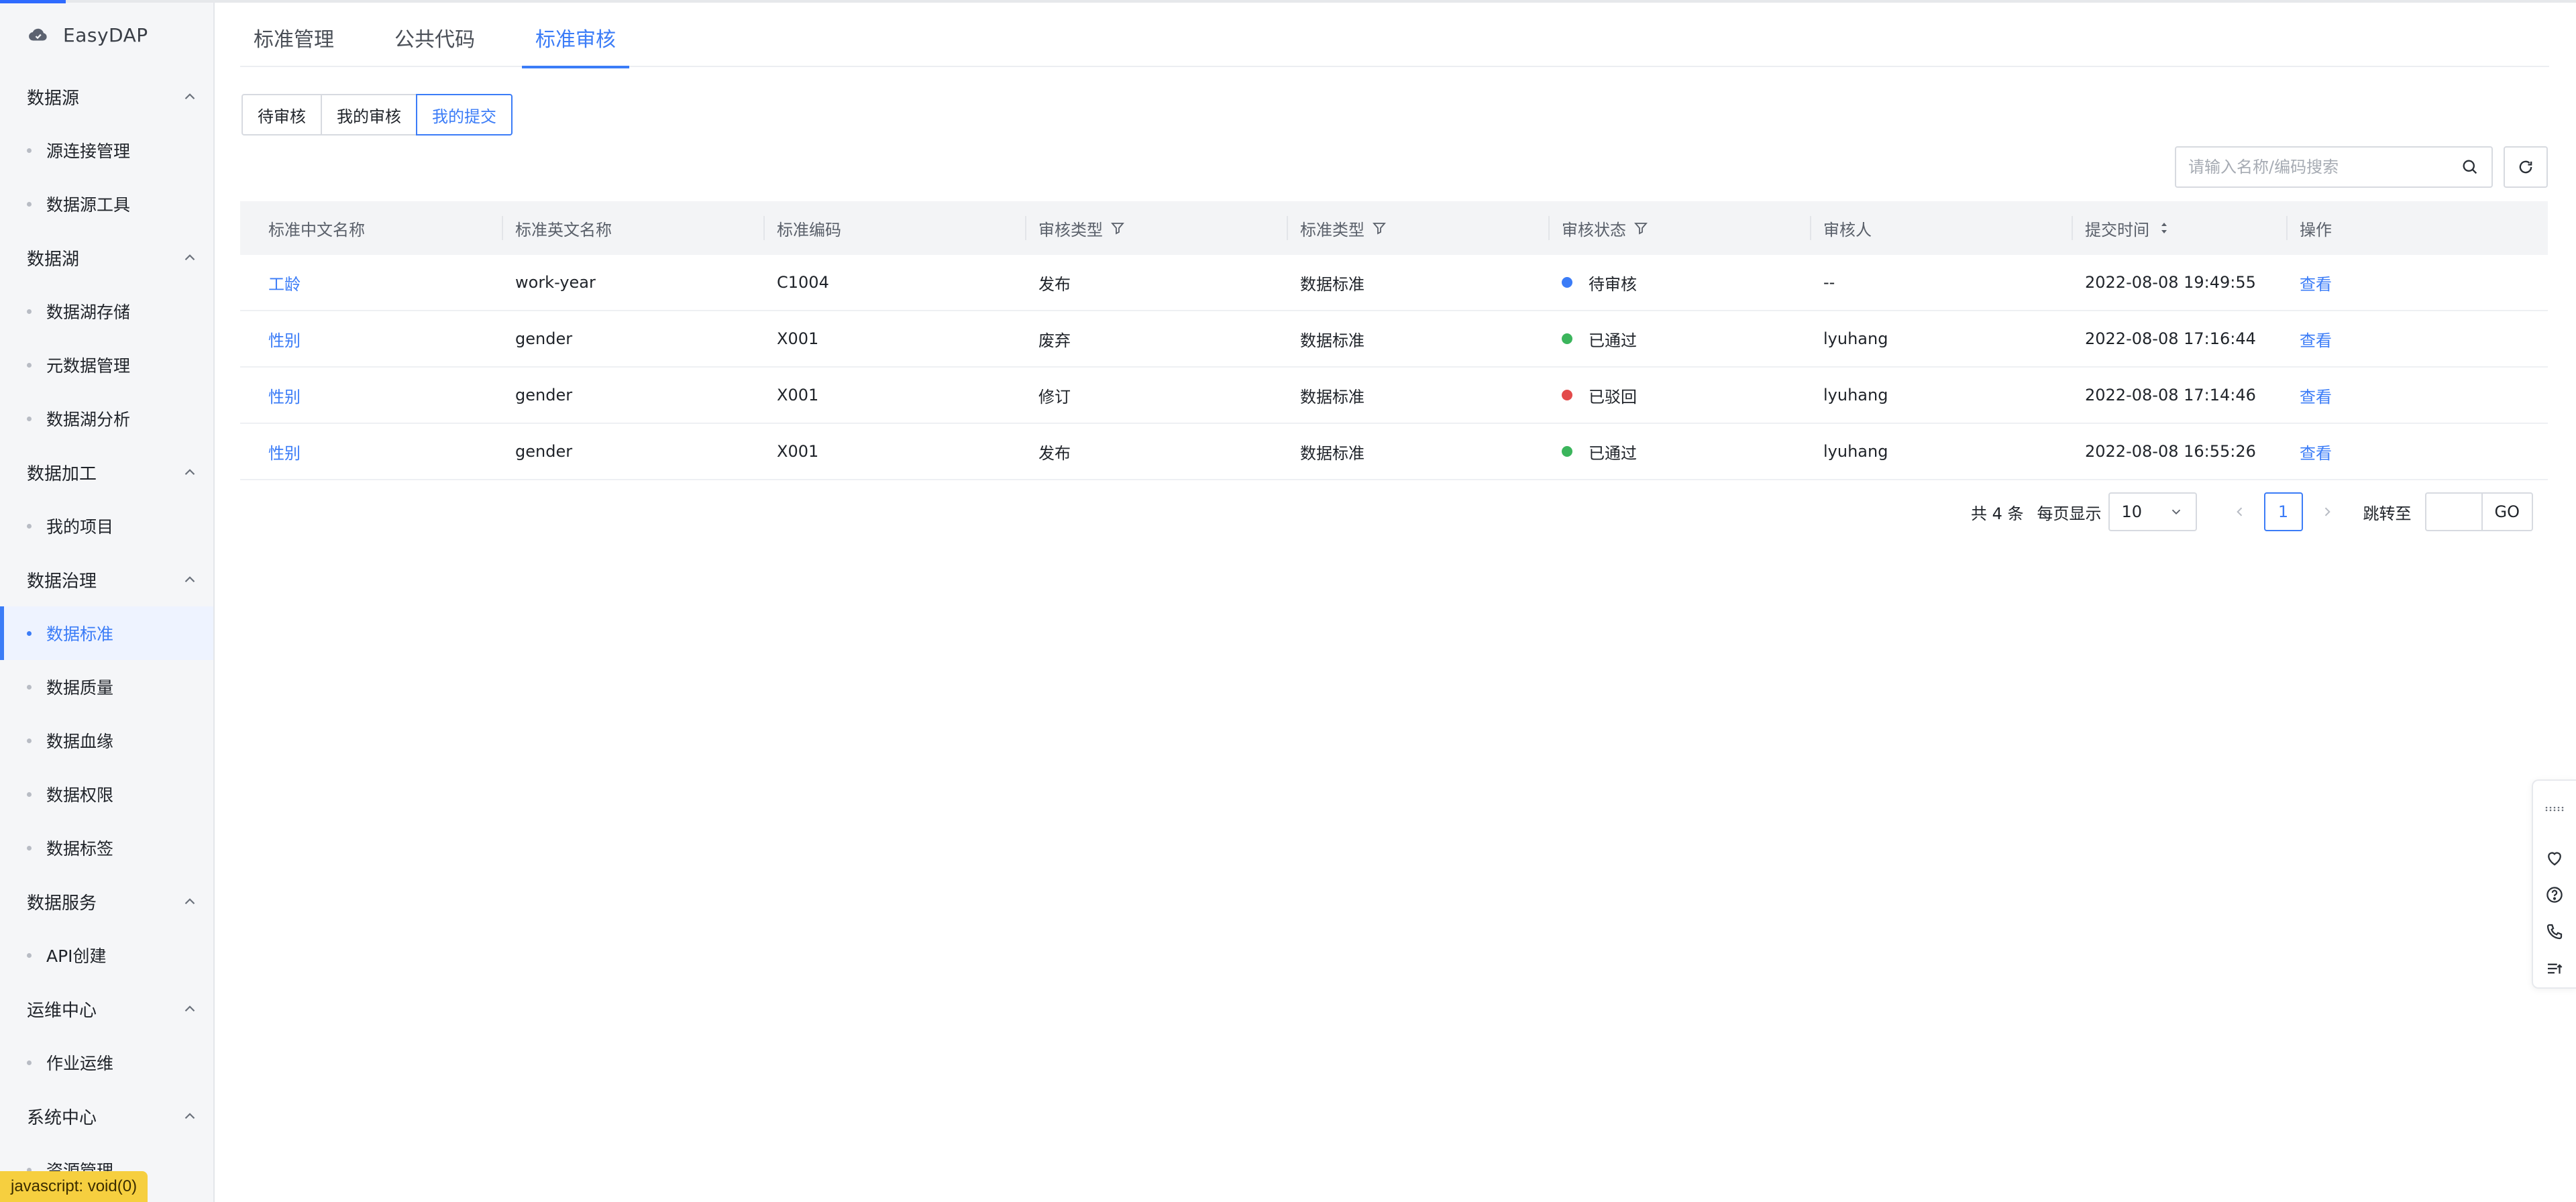 This screenshot has width=2576, height=1202. Describe the element at coordinates (106, 579) in the screenshot. I see `sidebar-group-3: 数据治理` at that location.